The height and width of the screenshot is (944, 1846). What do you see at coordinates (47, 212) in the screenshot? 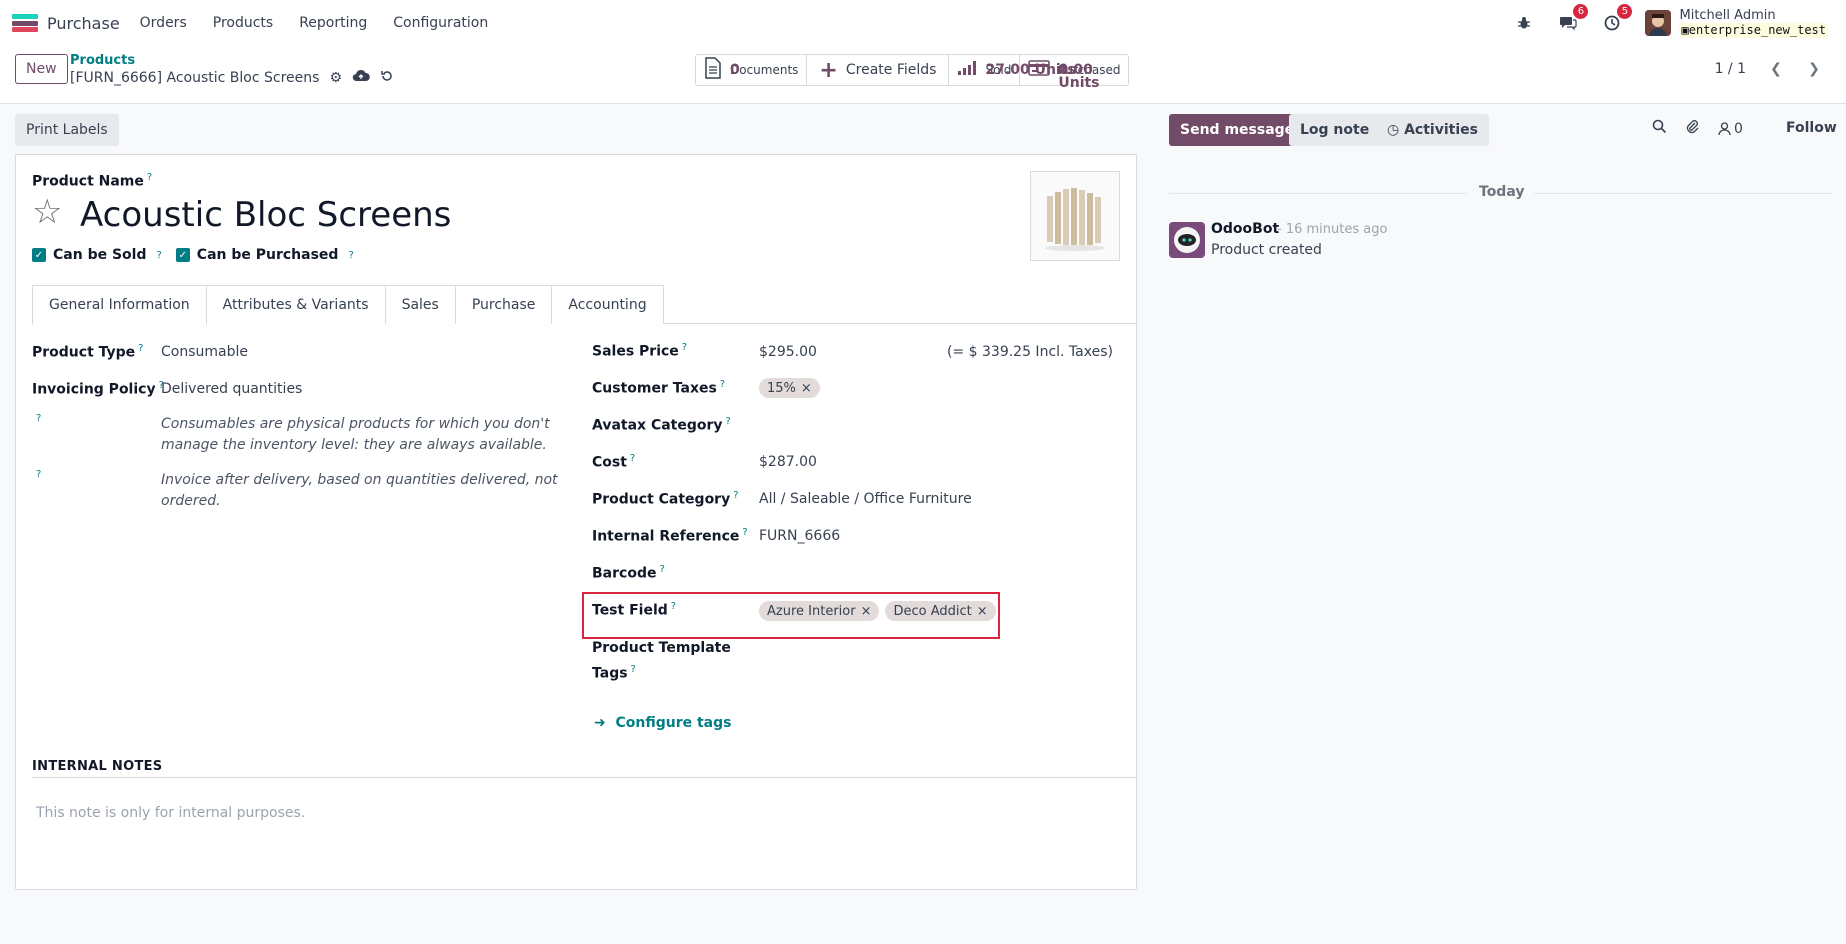
I see `star-icon: ☆` at bounding box center [47, 212].